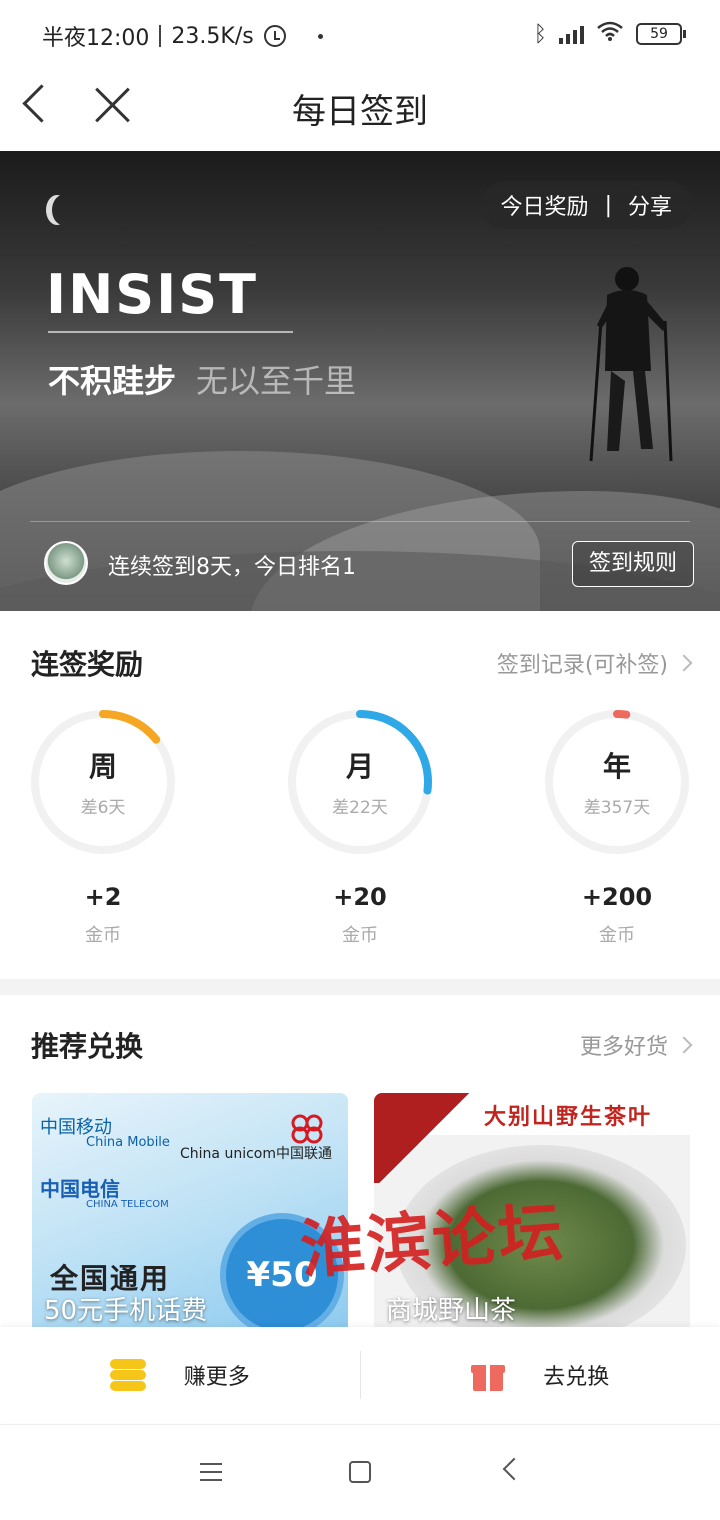  Describe the element at coordinates (126, 1311) in the screenshot. I see `product-title: 50元手机话费` at that location.